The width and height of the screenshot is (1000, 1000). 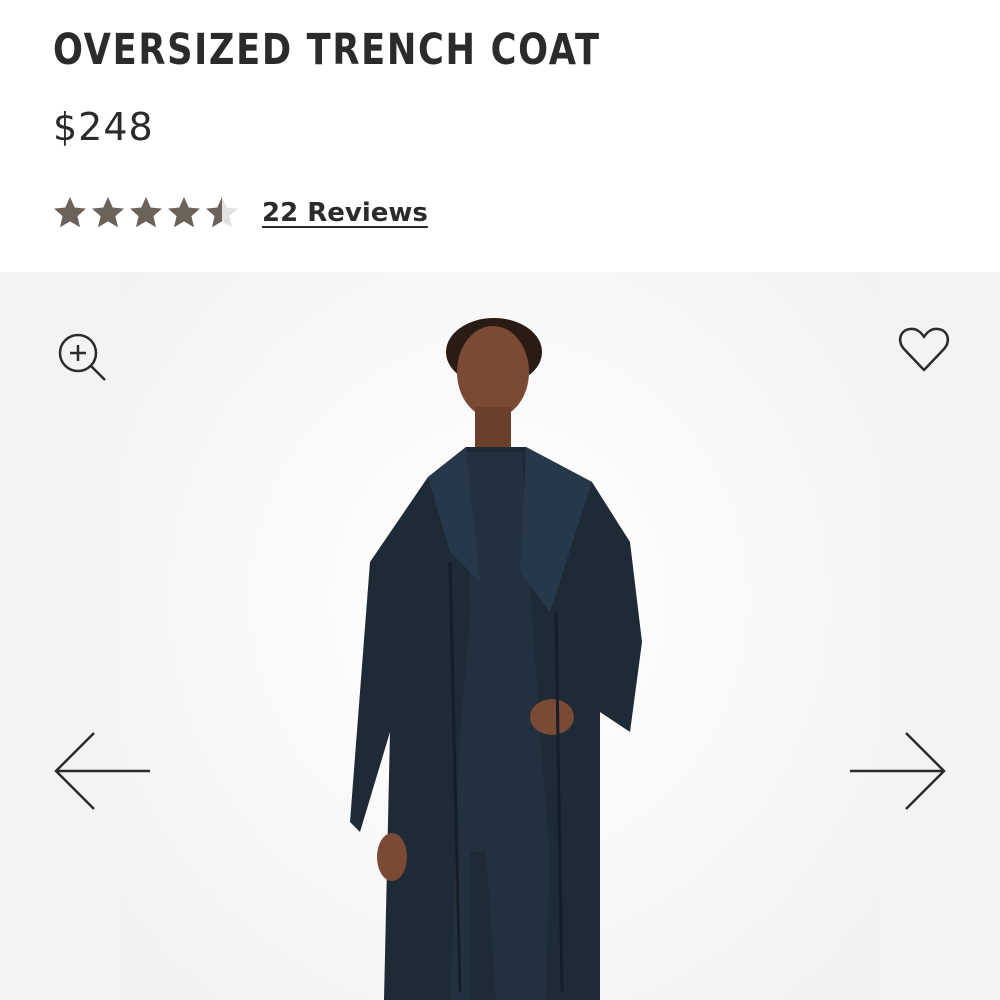 What do you see at coordinates (898, 772) in the screenshot?
I see `arrow-right-icon` at bounding box center [898, 772].